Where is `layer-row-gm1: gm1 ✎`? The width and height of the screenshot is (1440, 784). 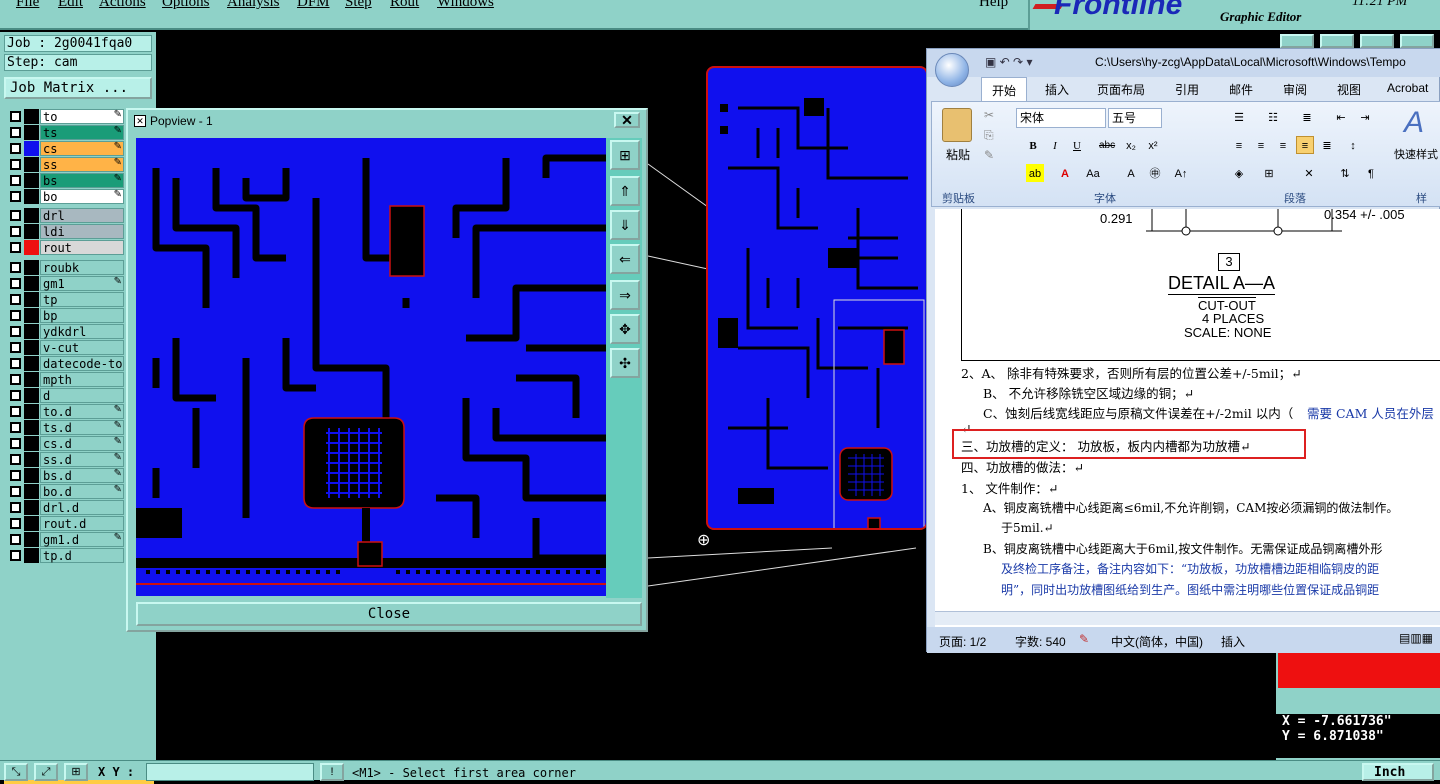 layer-row-gm1: gm1 ✎ is located at coordinates (65, 283).